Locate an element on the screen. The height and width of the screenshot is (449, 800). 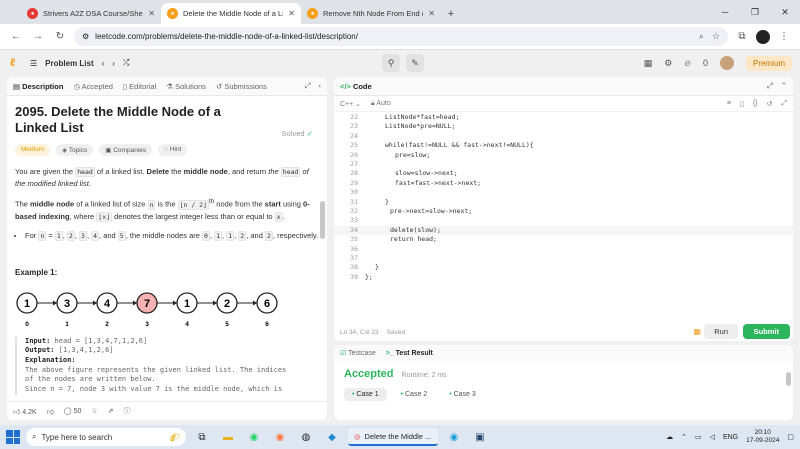
browser-tab-1: ● Delete the Middle Node of a Li ✕ is located at coordinates (231, 13).